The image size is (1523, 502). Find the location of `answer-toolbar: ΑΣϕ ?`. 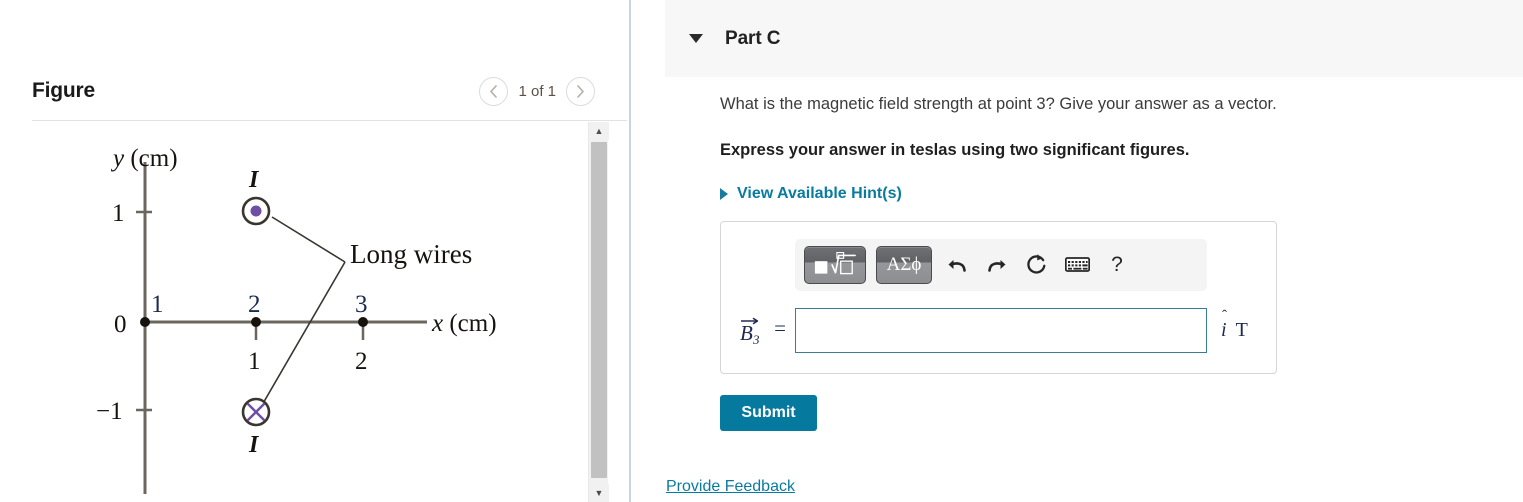

answer-toolbar: ΑΣϕ ? is located at coordinates (1001, 264).